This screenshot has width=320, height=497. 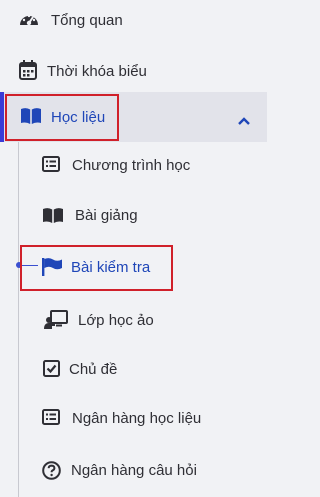 What do you see at coordinates (62, 117) in the screenshot?
I see `highlight-box-learning` at bounding box center [62, 117].